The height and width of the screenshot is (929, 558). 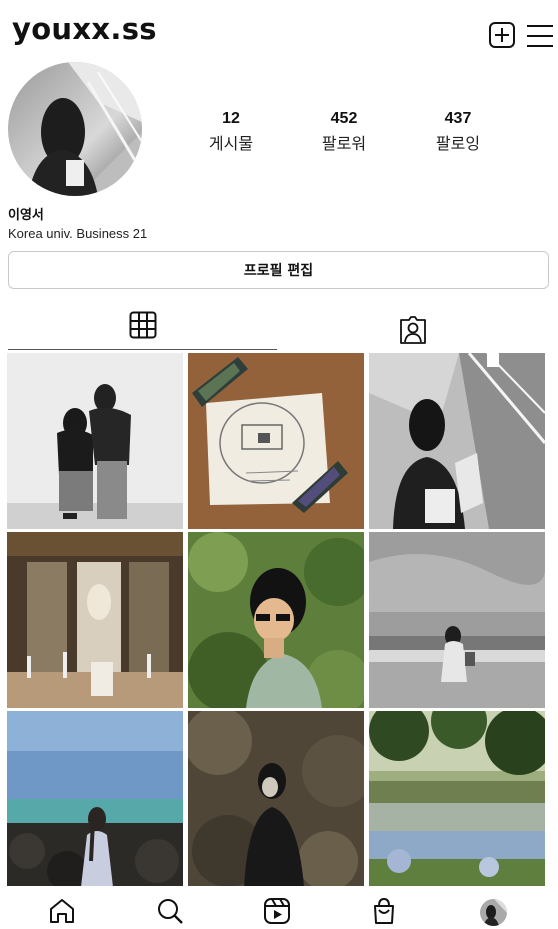 I want to click on profile-username: youxx.ss, so click(x=84, y=29).